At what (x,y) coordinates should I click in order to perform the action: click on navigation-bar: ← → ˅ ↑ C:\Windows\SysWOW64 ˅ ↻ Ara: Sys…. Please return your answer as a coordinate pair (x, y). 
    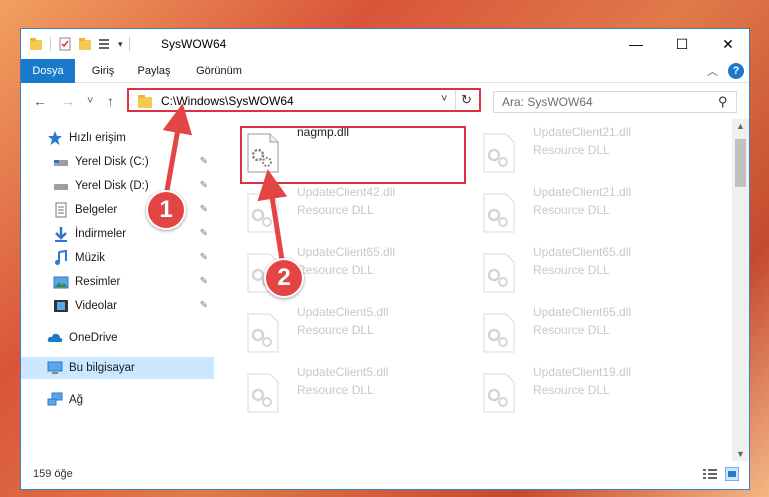
    Looking at the image, I should click on (385, 101).